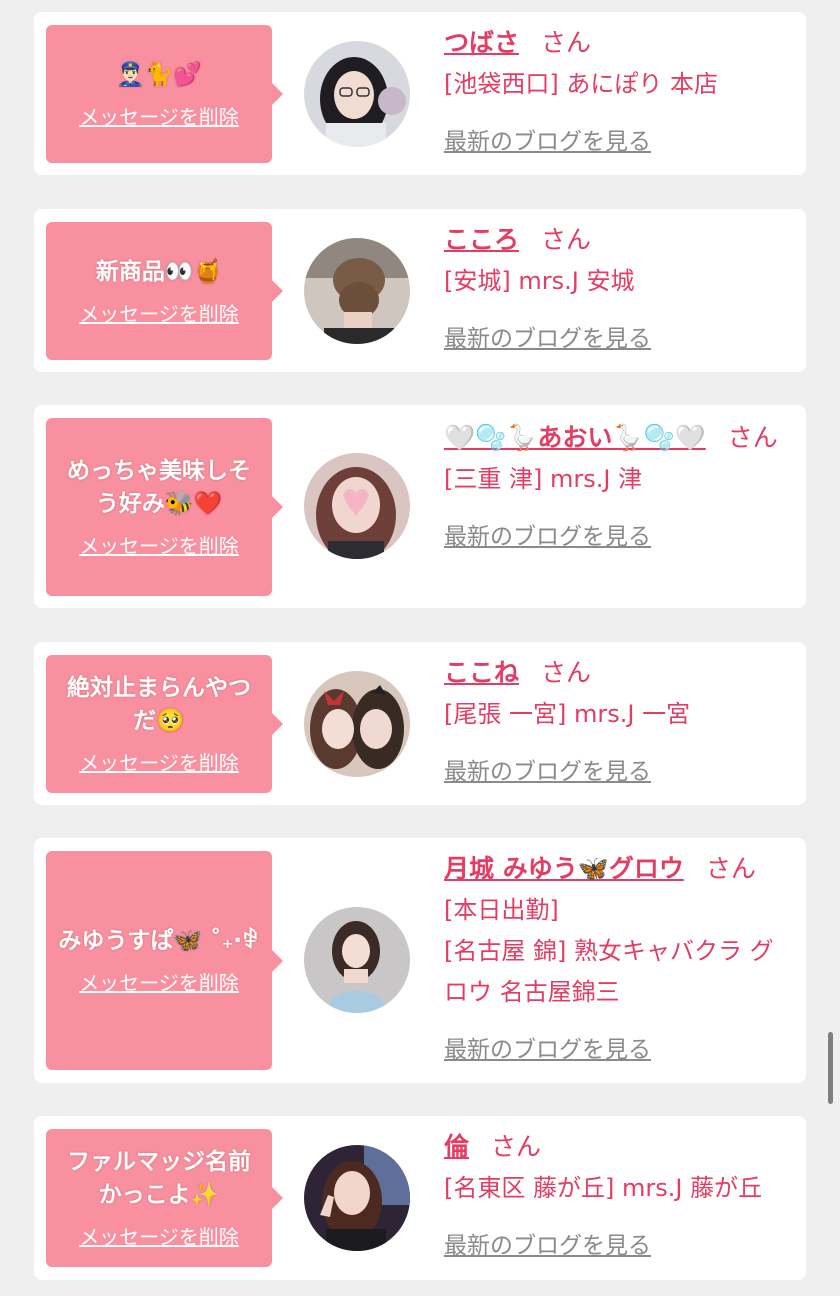 Image resolution: width=840 pixels, height=1296 pixels. Describe the element at coordinates (609, 971) in the screenshot. I see `shop-name: [名古屋 錦] 熟女キャバクラ グロウ 名古屋錦三` at that location.